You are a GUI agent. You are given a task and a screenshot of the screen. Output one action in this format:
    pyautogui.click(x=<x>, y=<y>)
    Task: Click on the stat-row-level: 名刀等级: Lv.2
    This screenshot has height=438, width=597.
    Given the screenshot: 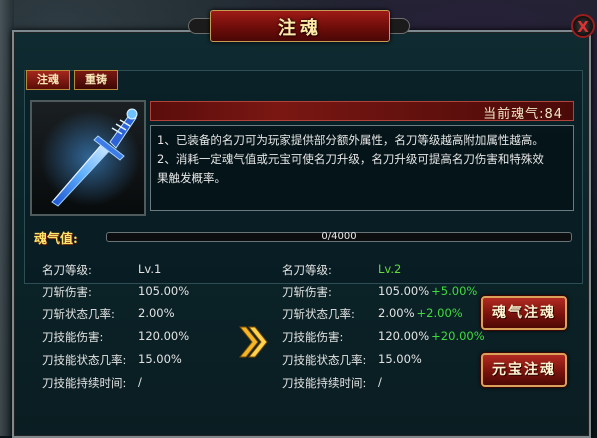 What is the action you would take?
    pyautogui.click(x=392, y=273)
    